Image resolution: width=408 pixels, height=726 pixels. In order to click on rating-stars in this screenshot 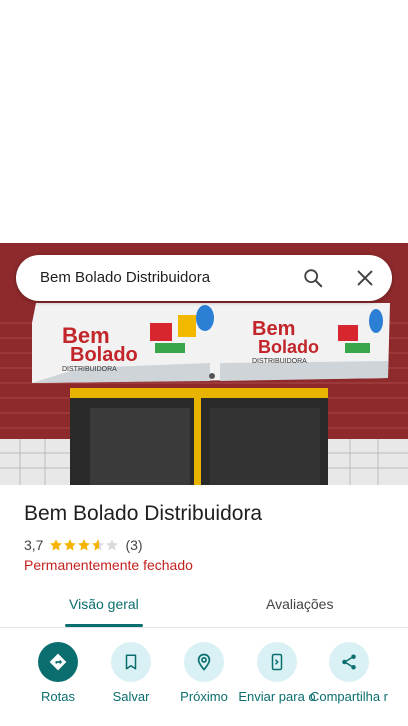, I will do `click(84, 545)`.